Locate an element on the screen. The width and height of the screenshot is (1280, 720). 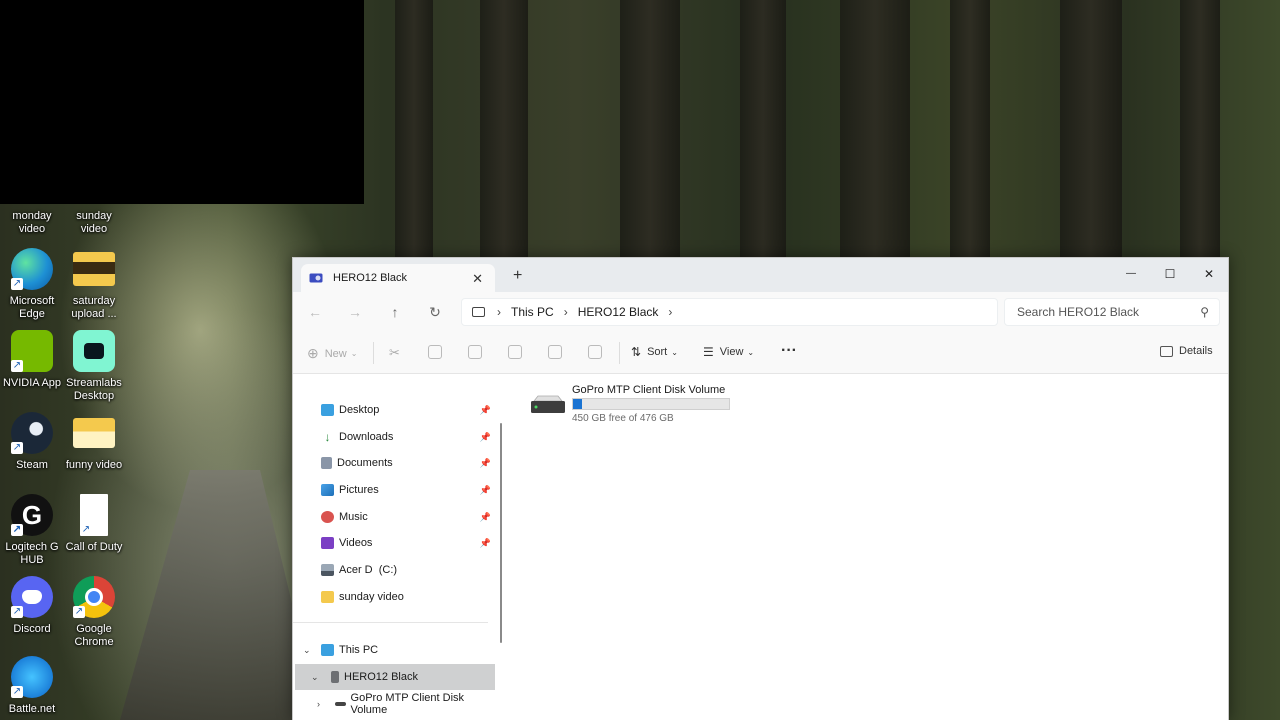
tab-hero12-black: HERO12 Black ✕ is located at coordinates (398, 278).